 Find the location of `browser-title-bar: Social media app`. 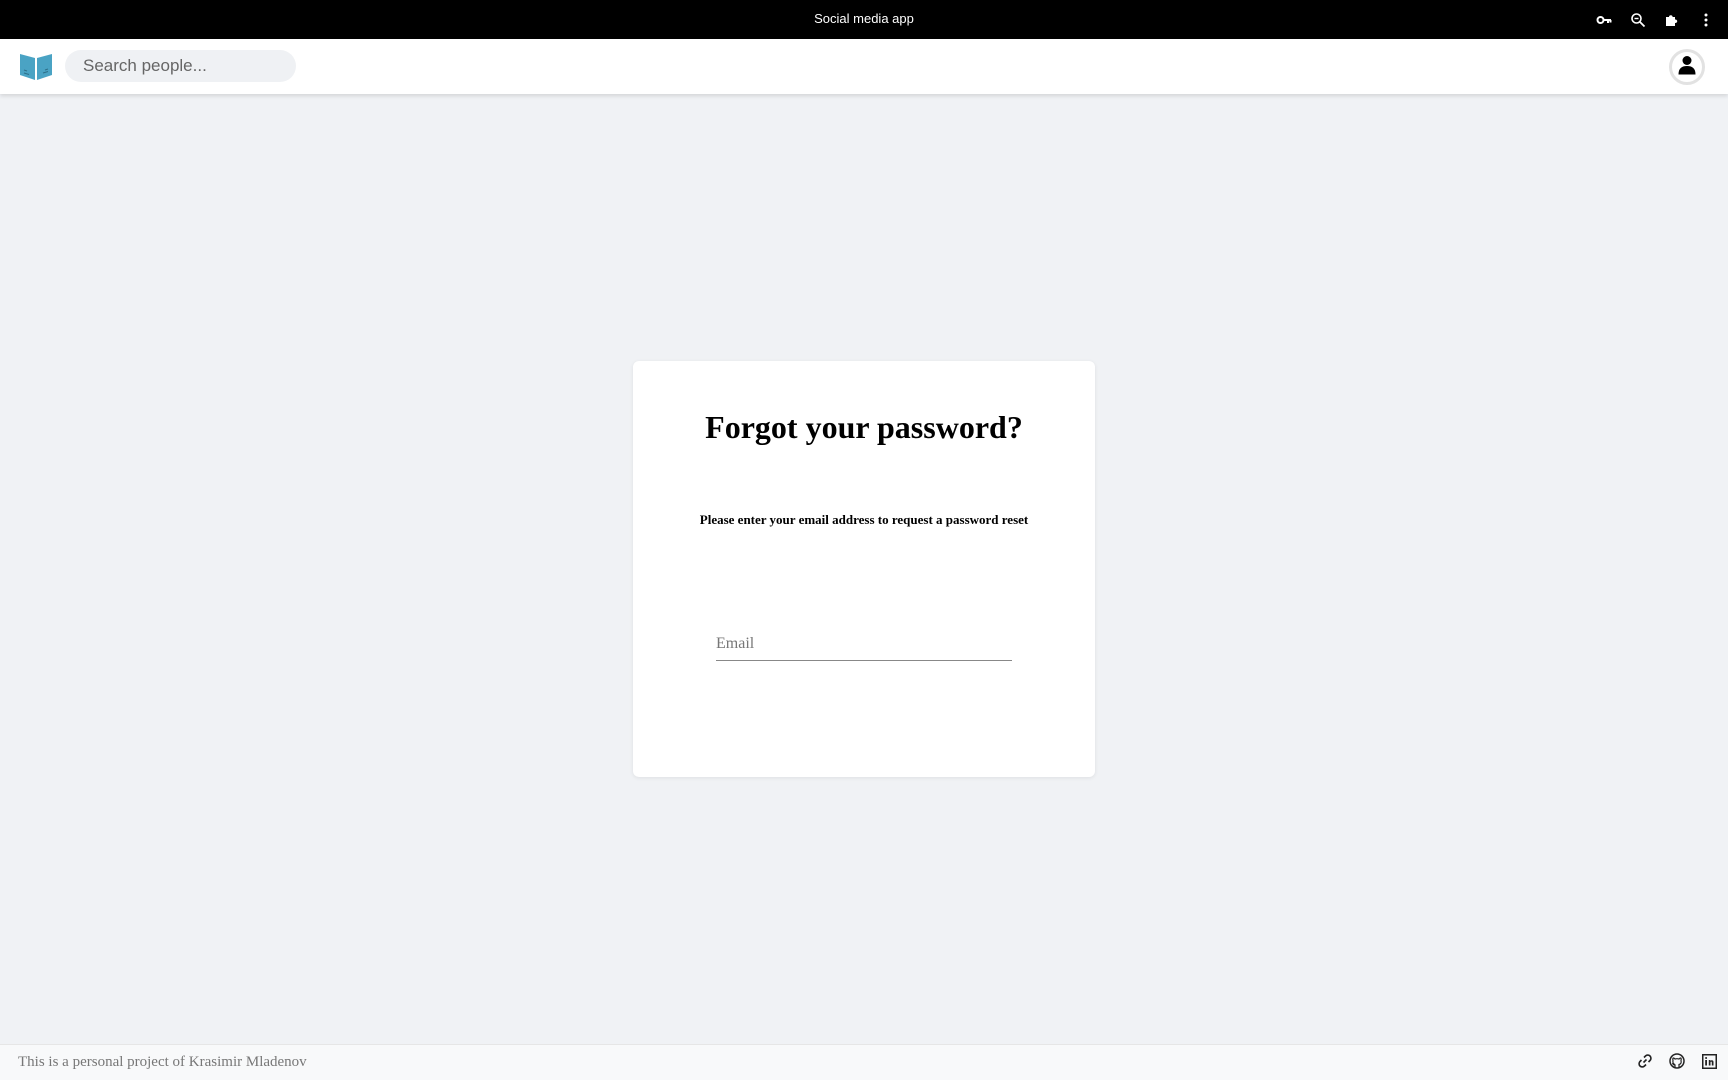

browser-title-bar: Social media app is located at coordinates (864, 19).